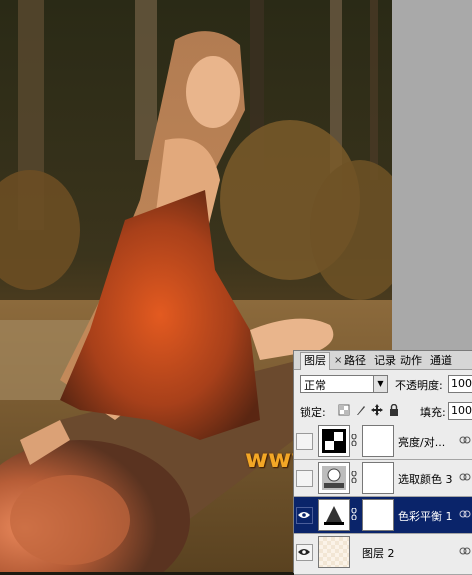  I want to click on panel-tabs: 图层 × 路径 记录 动作 通道, so click(383, 360).